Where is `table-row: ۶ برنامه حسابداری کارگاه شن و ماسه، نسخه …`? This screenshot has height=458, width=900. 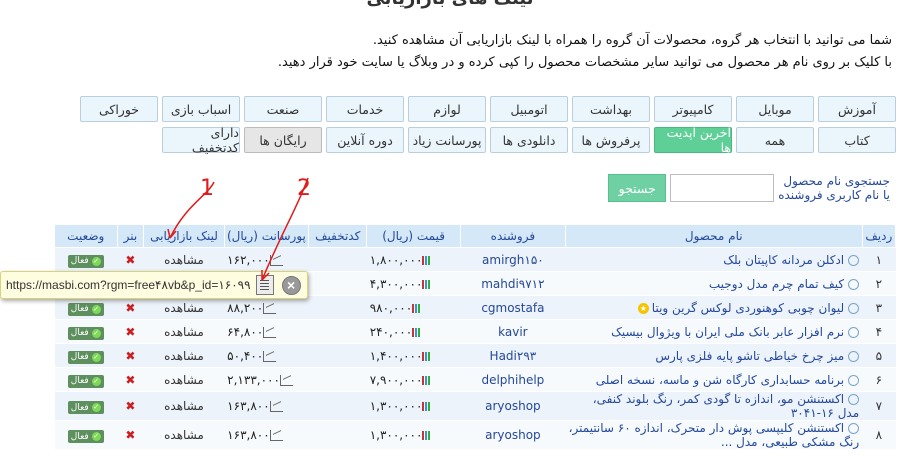
table-row: ۶ برنامه حسابداری کارگاه شن و ماسه، نسخه … is located at coordinates (475, 379).